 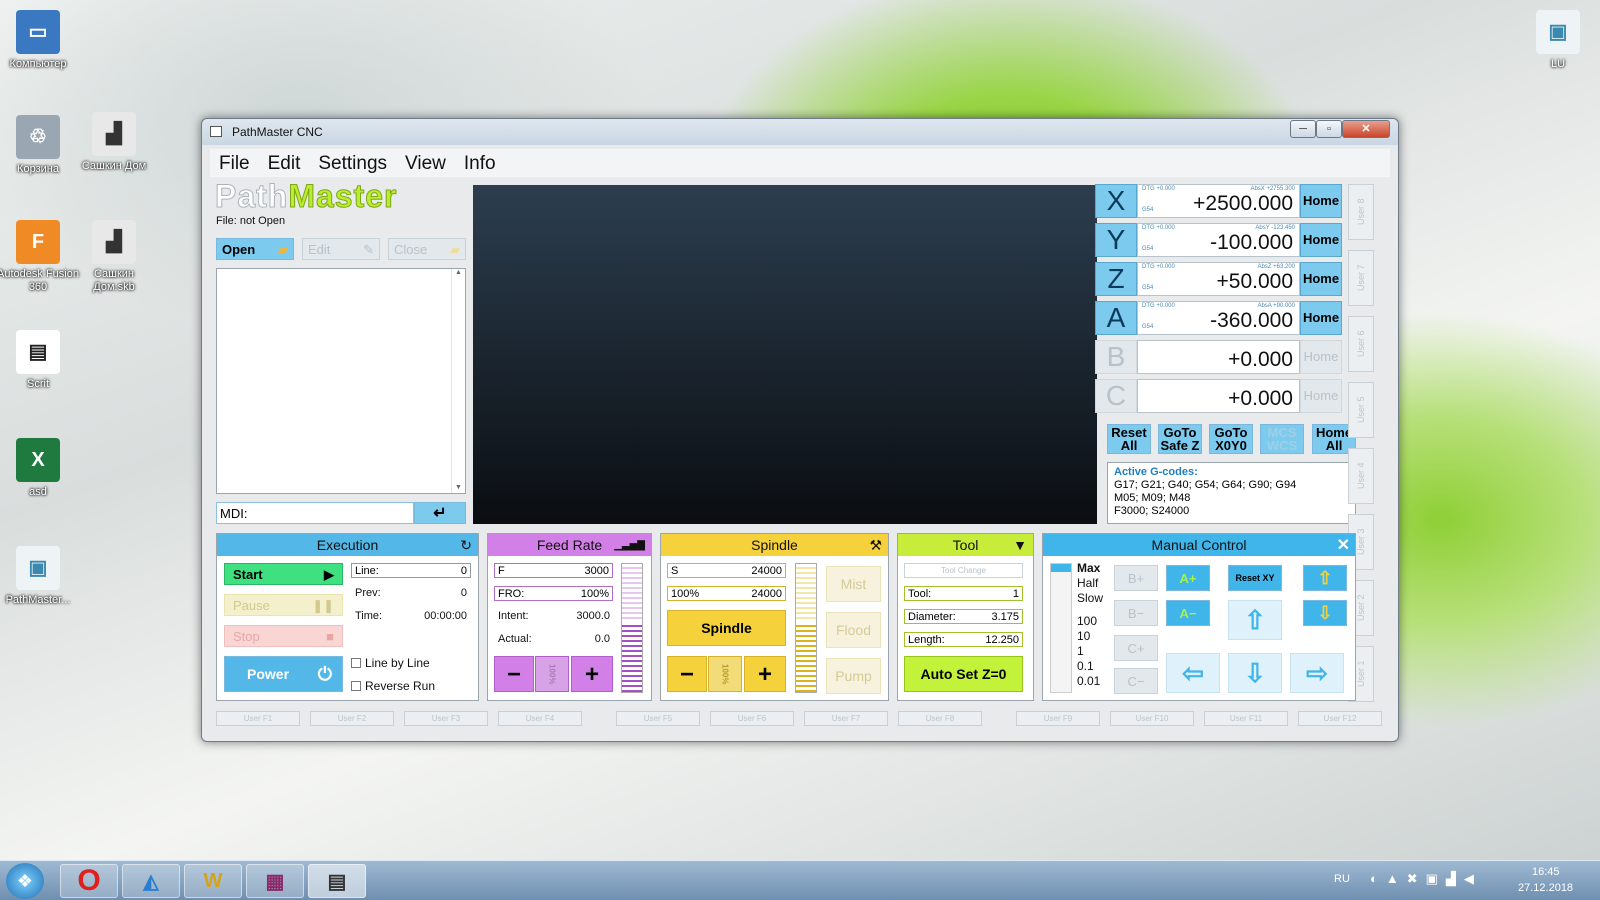 I want to click on jog-c-minus-button: C−, so click(x=1136, y=681).